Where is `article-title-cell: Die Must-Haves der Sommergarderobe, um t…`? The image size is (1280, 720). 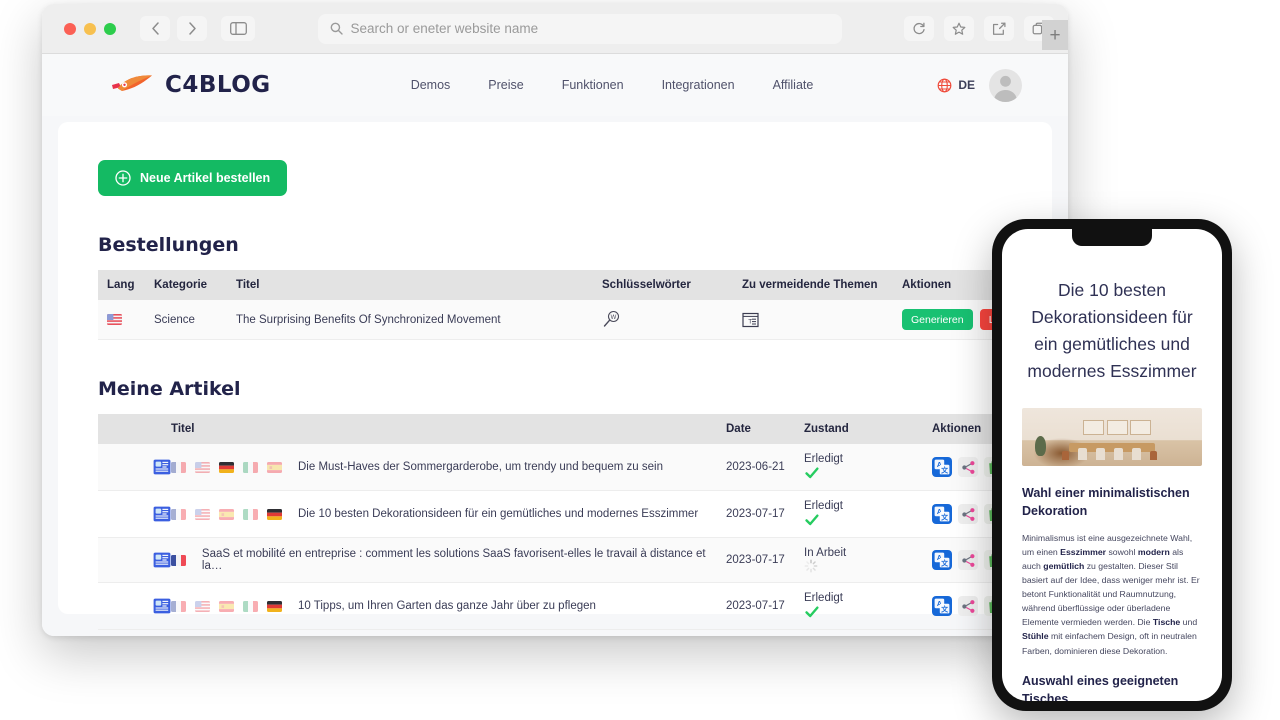 article-title-cell: Die Must-Haves der Sommergarderobe, um t… is located at coordinates (448, 467).